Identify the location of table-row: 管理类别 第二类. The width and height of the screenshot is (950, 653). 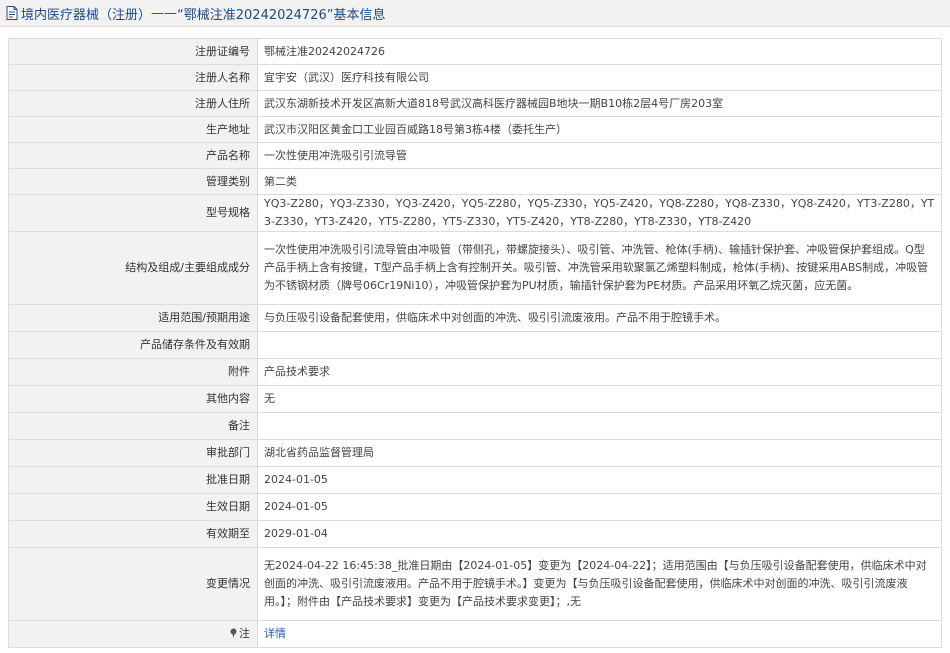
(475, 181).